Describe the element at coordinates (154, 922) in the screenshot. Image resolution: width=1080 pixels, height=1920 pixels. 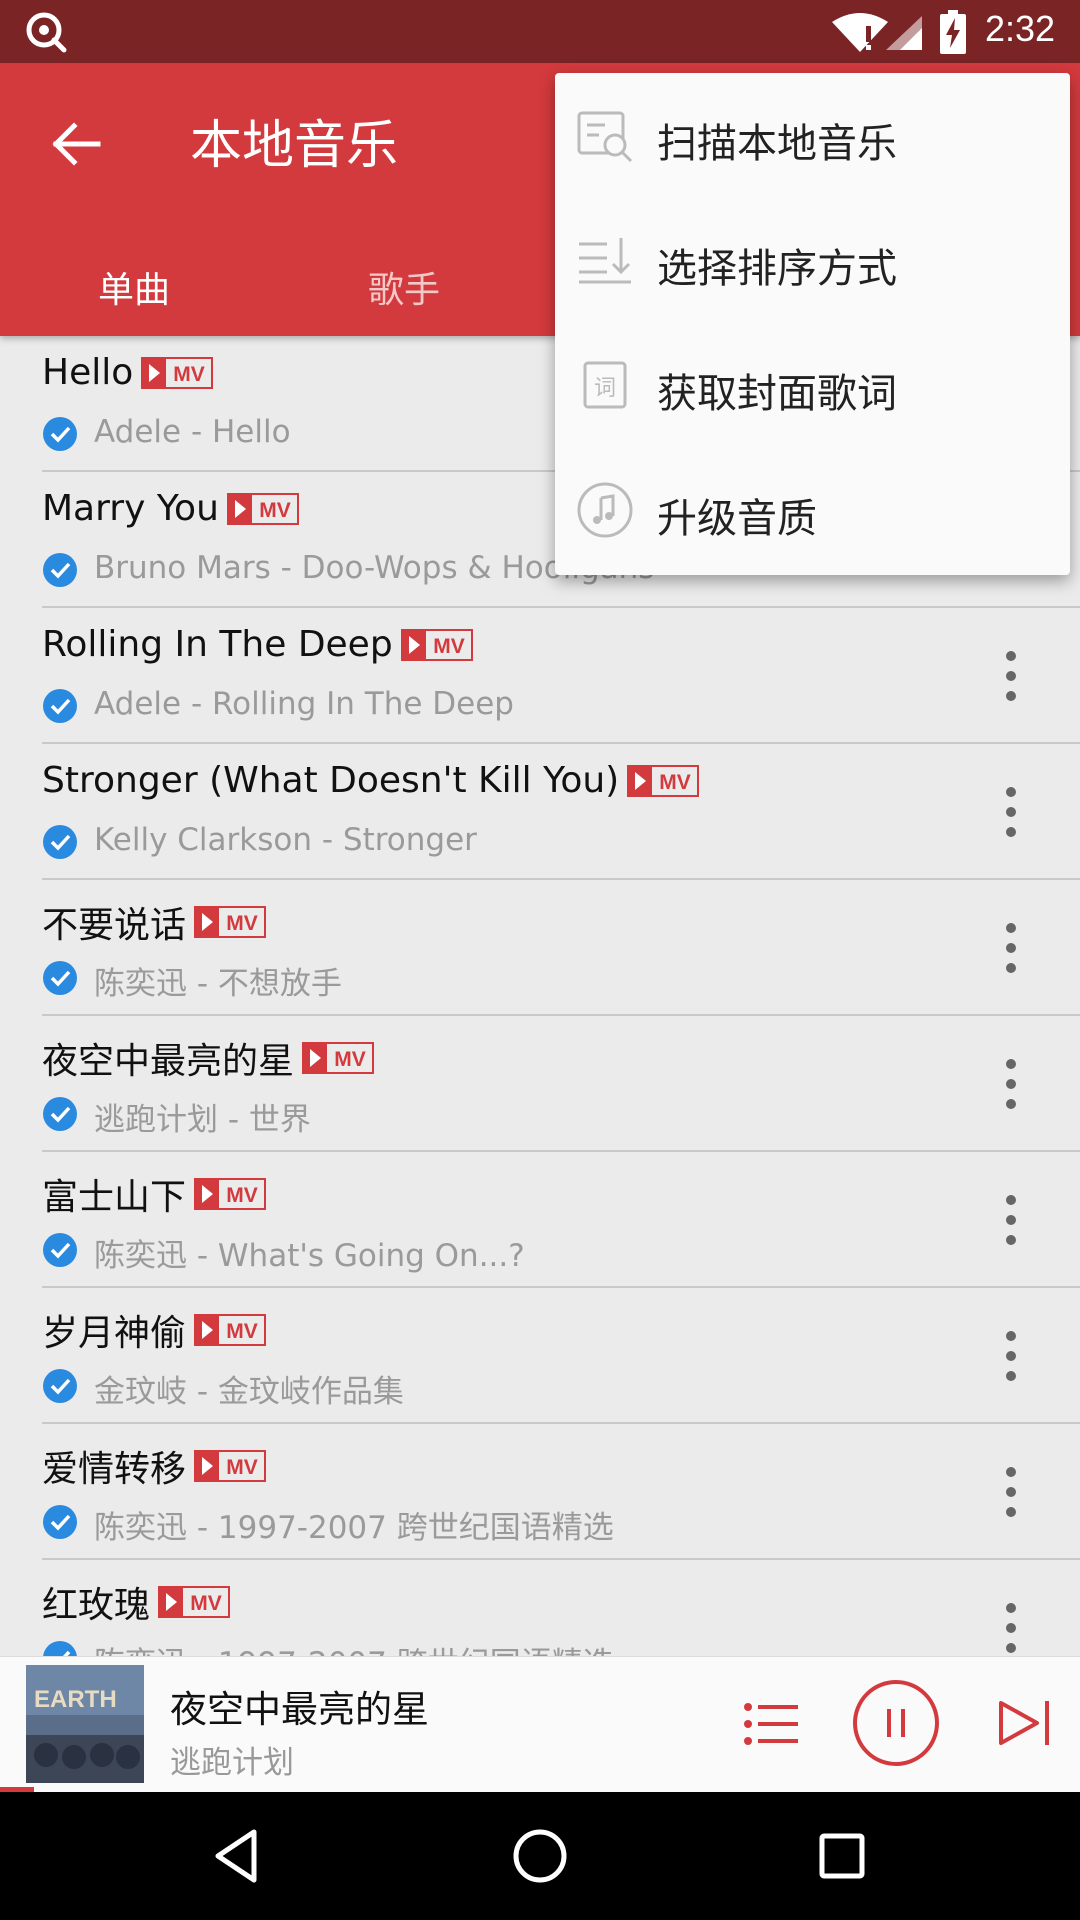
I see `song-title: 不要说话 MV` at that location.